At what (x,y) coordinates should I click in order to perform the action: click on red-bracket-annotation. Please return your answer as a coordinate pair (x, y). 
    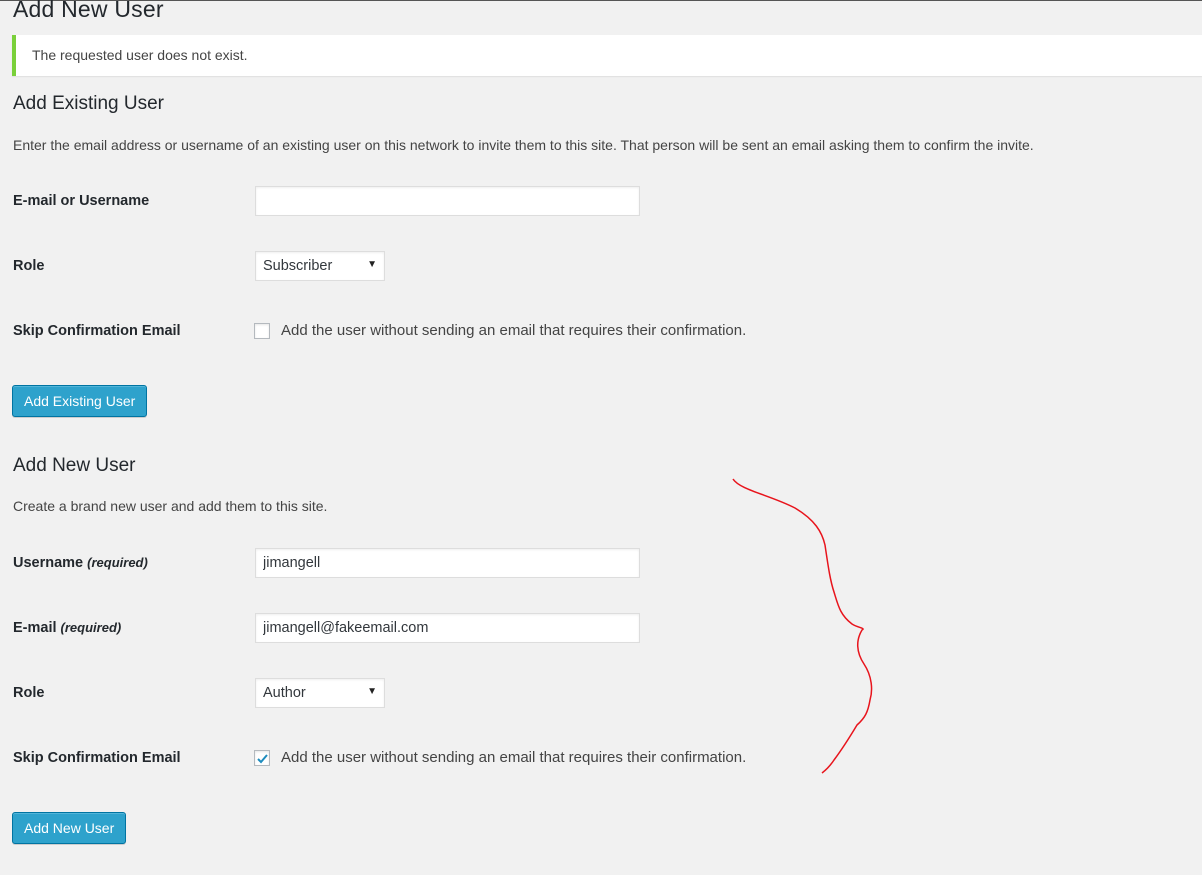
    Looking at the image, I should click on (802, 626).